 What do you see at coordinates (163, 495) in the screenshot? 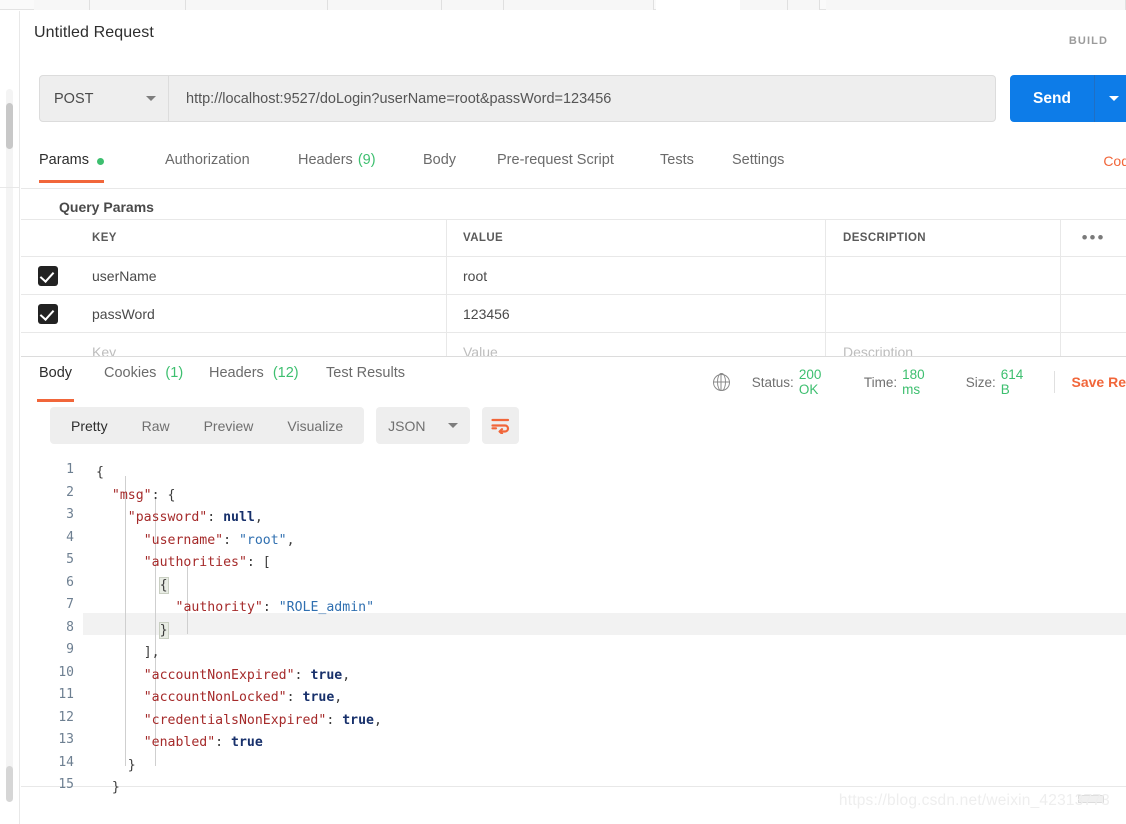
I see `code-token: : {` at bounding box center [163, 495].